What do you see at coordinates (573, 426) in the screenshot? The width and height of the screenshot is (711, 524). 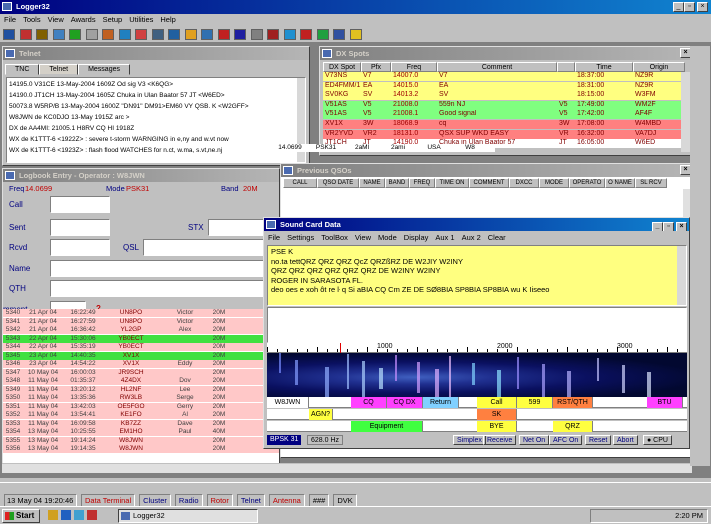 I see `macro-button: QRZ` at bounding box center [573, 426].